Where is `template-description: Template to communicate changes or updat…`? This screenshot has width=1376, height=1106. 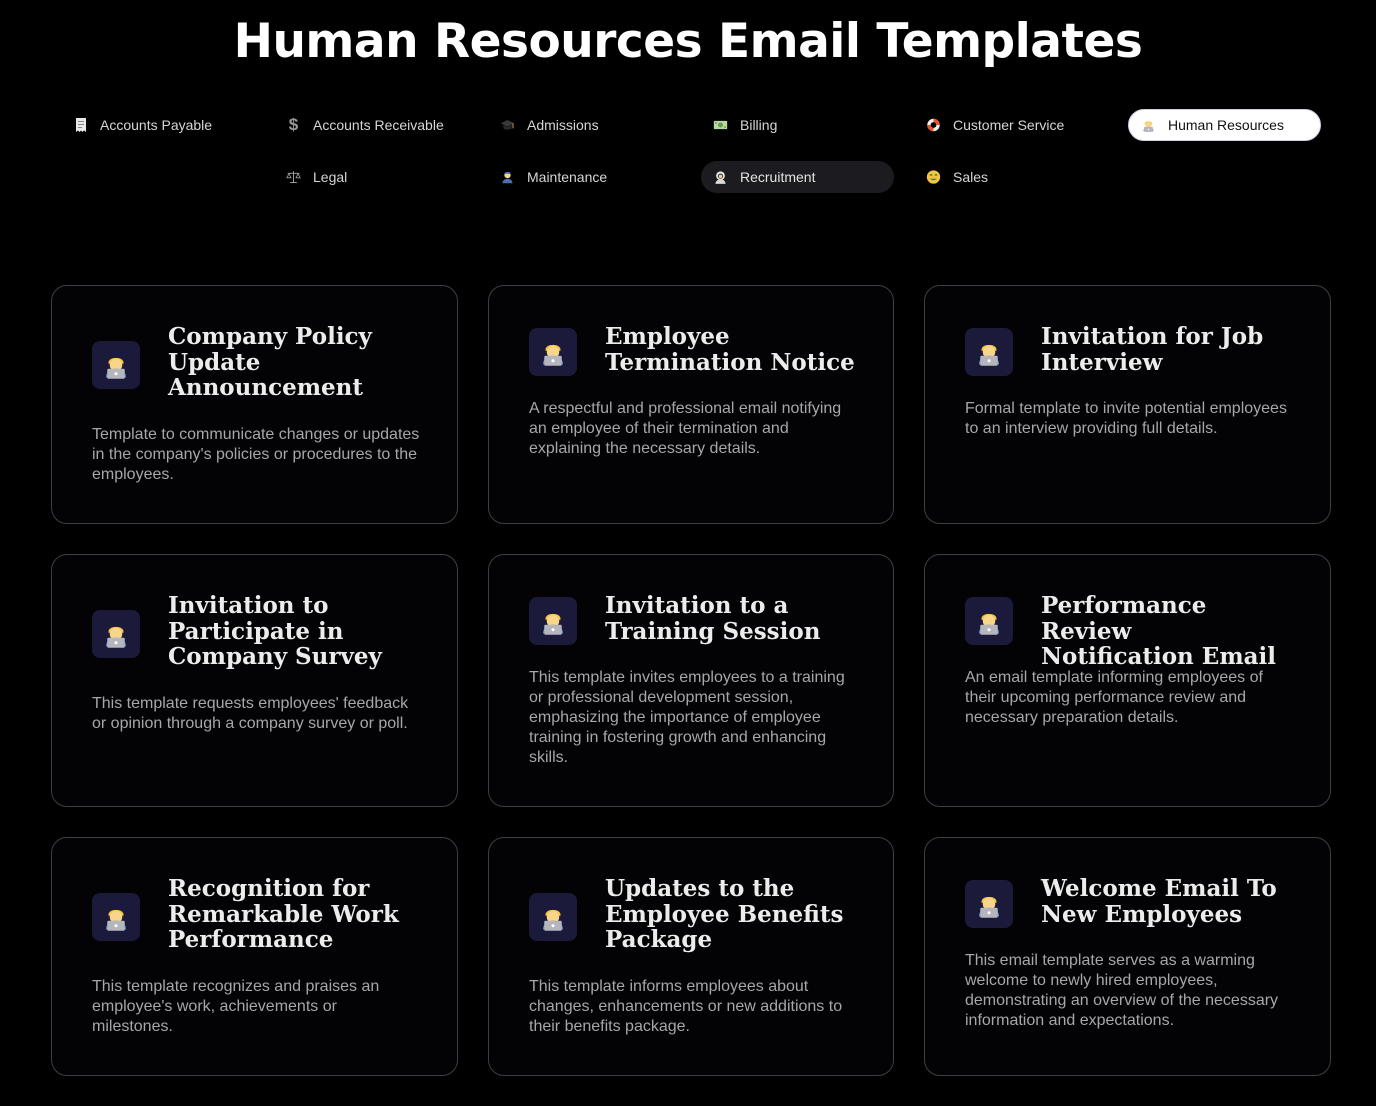 template-description: Template to communicate changes or updat… is located at coordinates (256, 454).